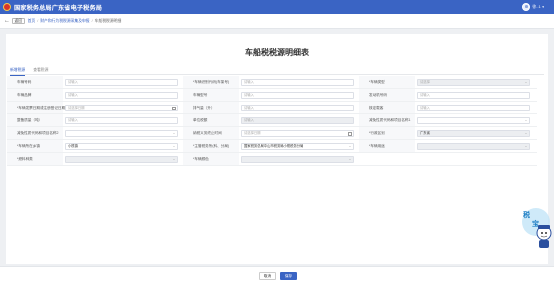  What do you see at coordinates (387, 133) in the screenshot?
I see `field-label: *行政区划` at bounding box center [387, 133].